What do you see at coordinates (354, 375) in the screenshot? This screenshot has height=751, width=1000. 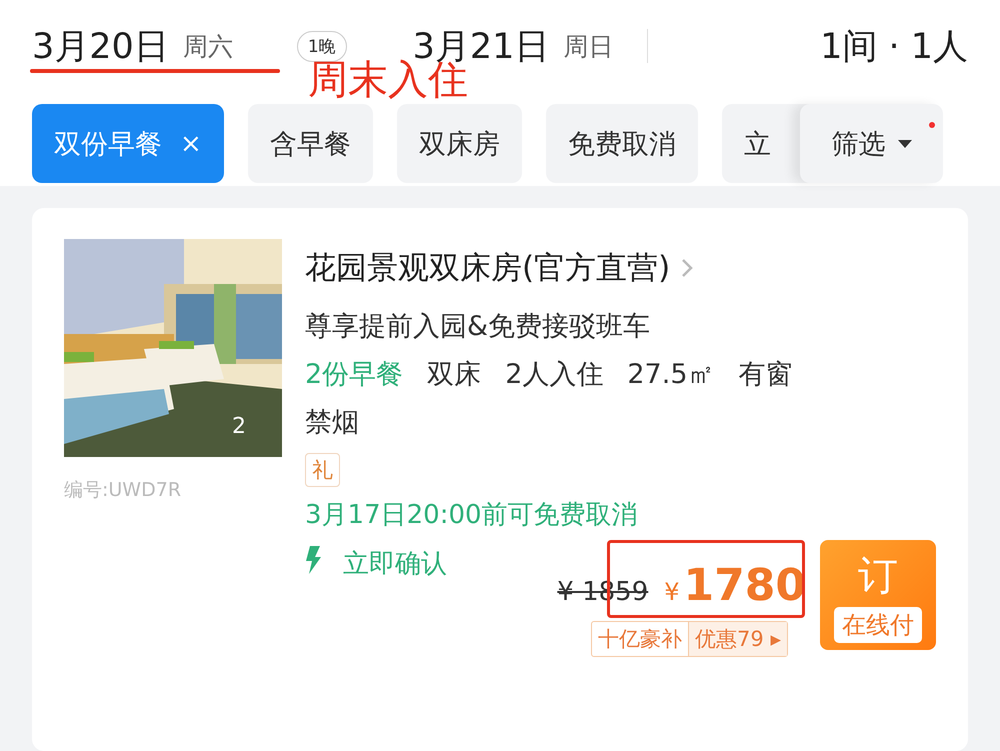 I see `room-feature: 2份早餐` at bounding box center [354, 375].